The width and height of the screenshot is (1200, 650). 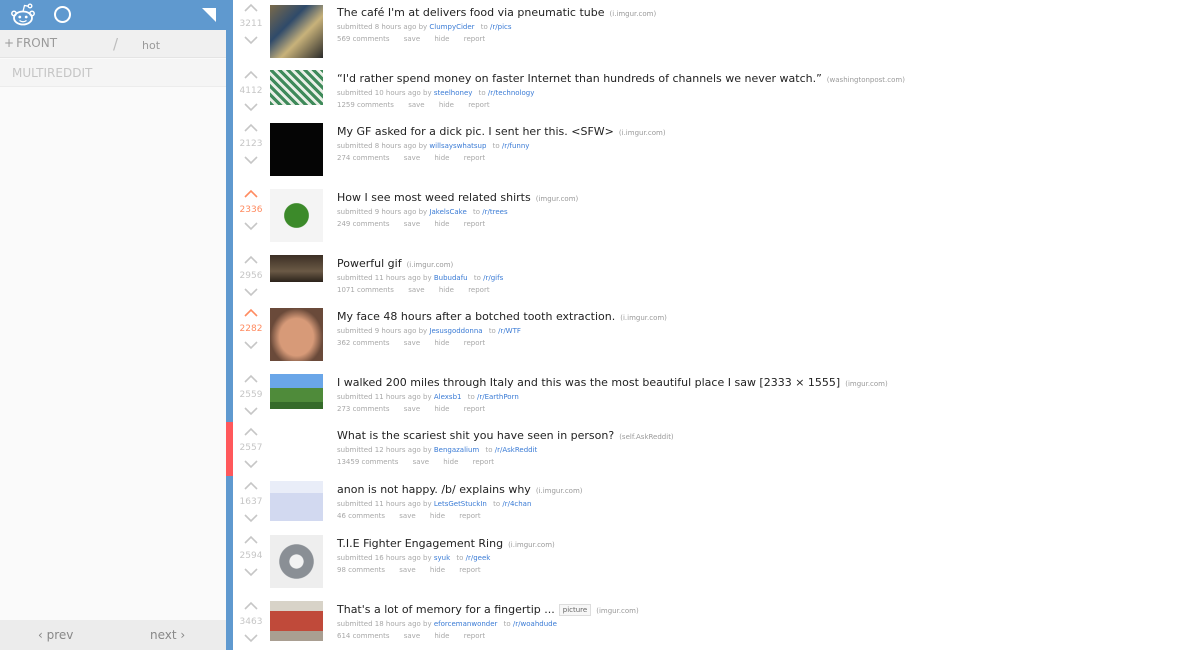 I want to click on author-link: Bengazalium, so click(x=456, y=450).